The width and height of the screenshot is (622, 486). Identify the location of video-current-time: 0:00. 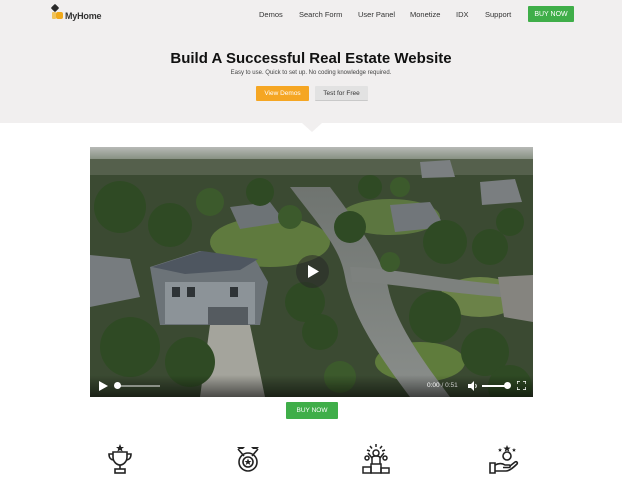
(433, 385).